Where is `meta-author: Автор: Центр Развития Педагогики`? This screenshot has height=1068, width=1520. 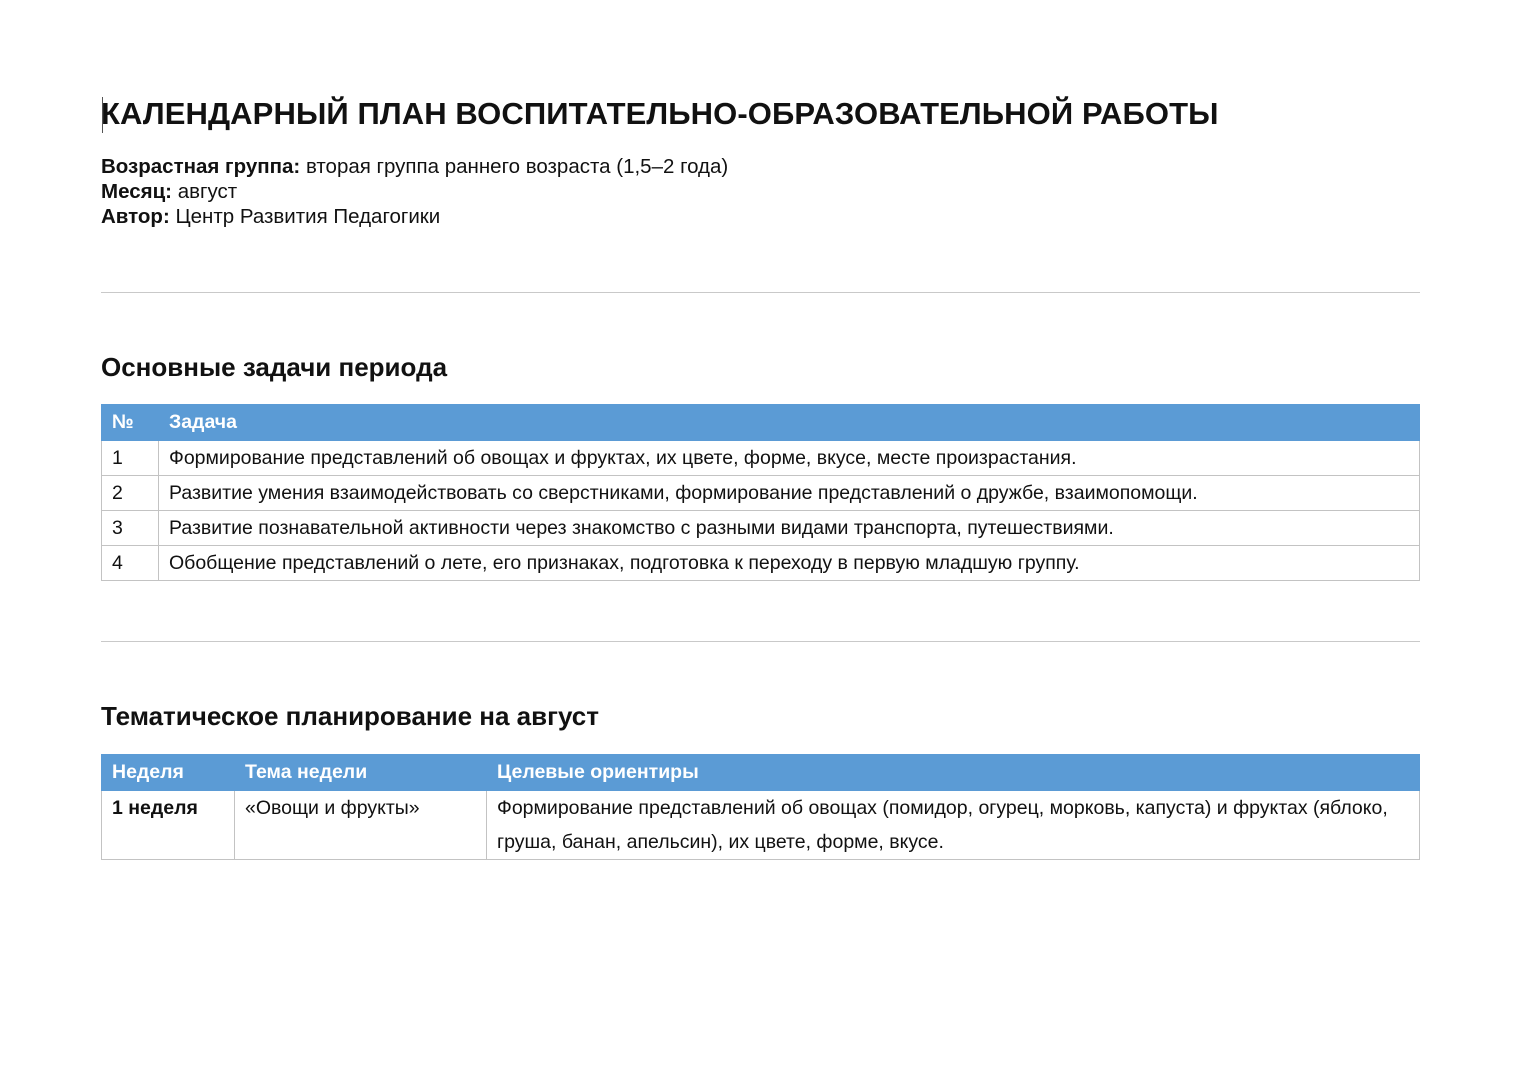
meta-author: Автор: Центр Развития Педагогики is located at coordinates (414, 216).